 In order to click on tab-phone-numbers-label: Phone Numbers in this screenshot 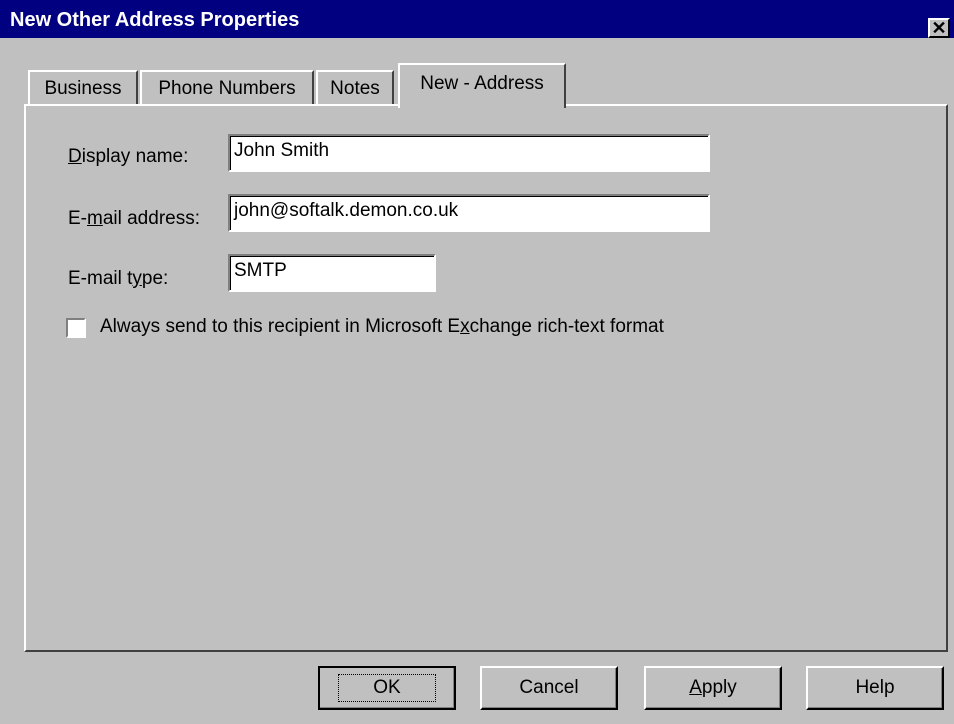, I will do `click(227, 88)`.